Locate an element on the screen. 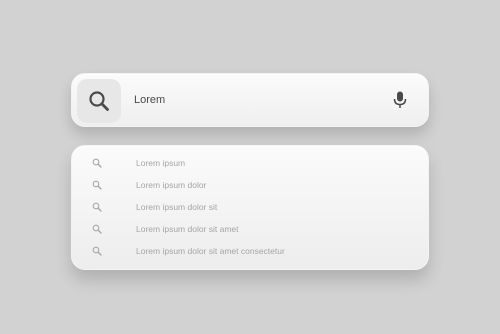 The width and height of the screenshot is (500, 334). suggestion-label: Lorem ipsum dolor sit is located at coordinates (177, 207).